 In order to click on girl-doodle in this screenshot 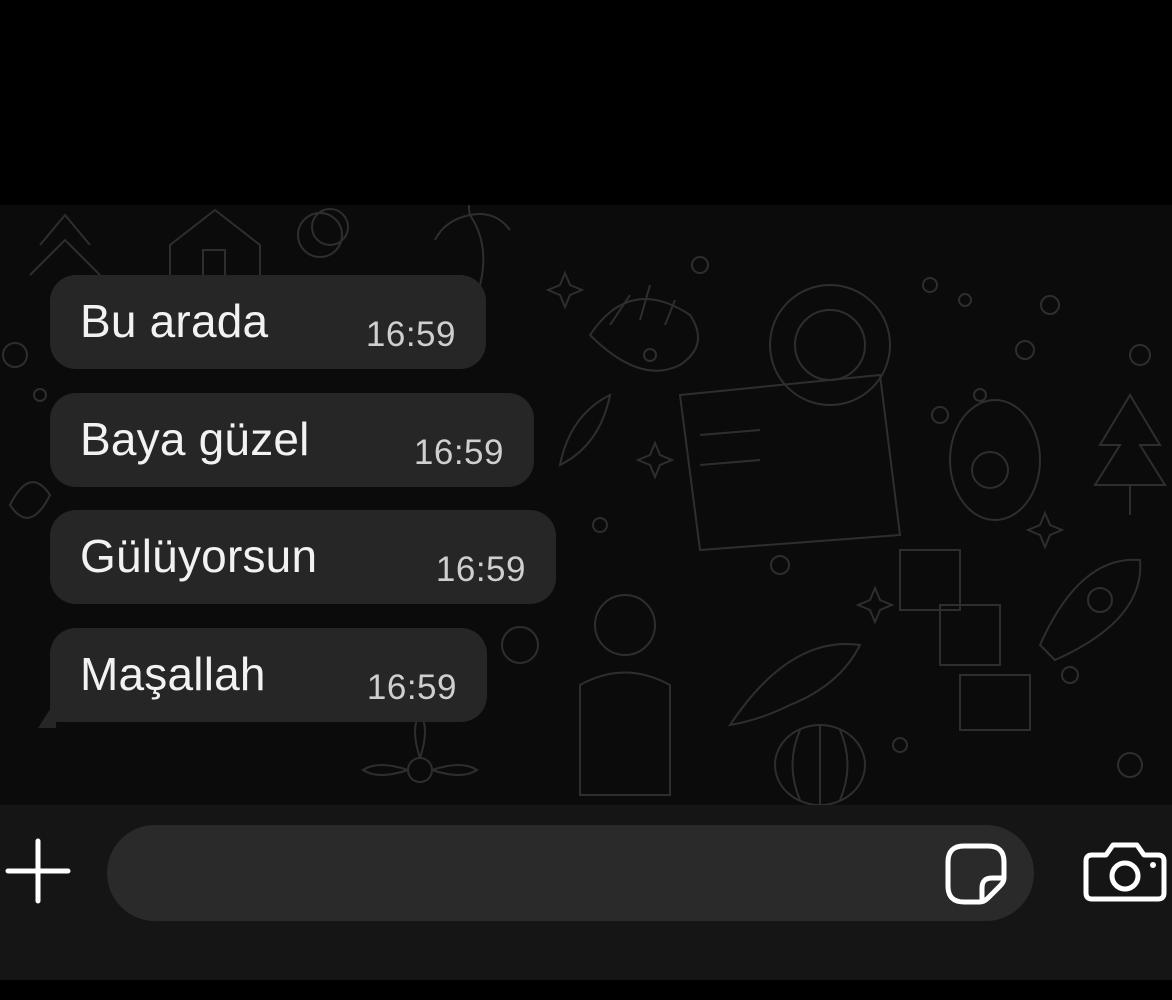, I will do `click(625, 695)`.